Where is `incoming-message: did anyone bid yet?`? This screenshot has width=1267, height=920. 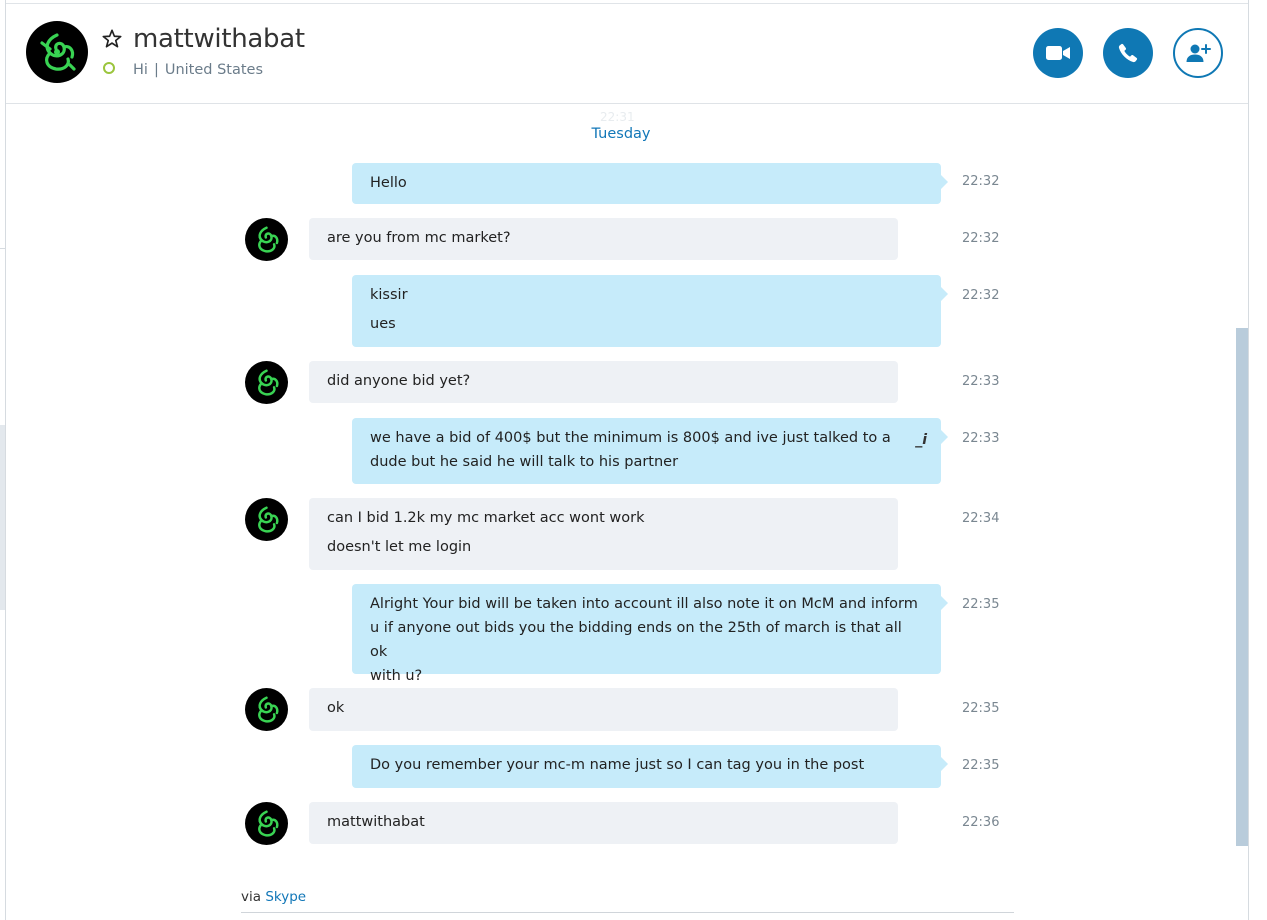 incoming-message: did anyone bid yet? is located at coordinates (603, 382).